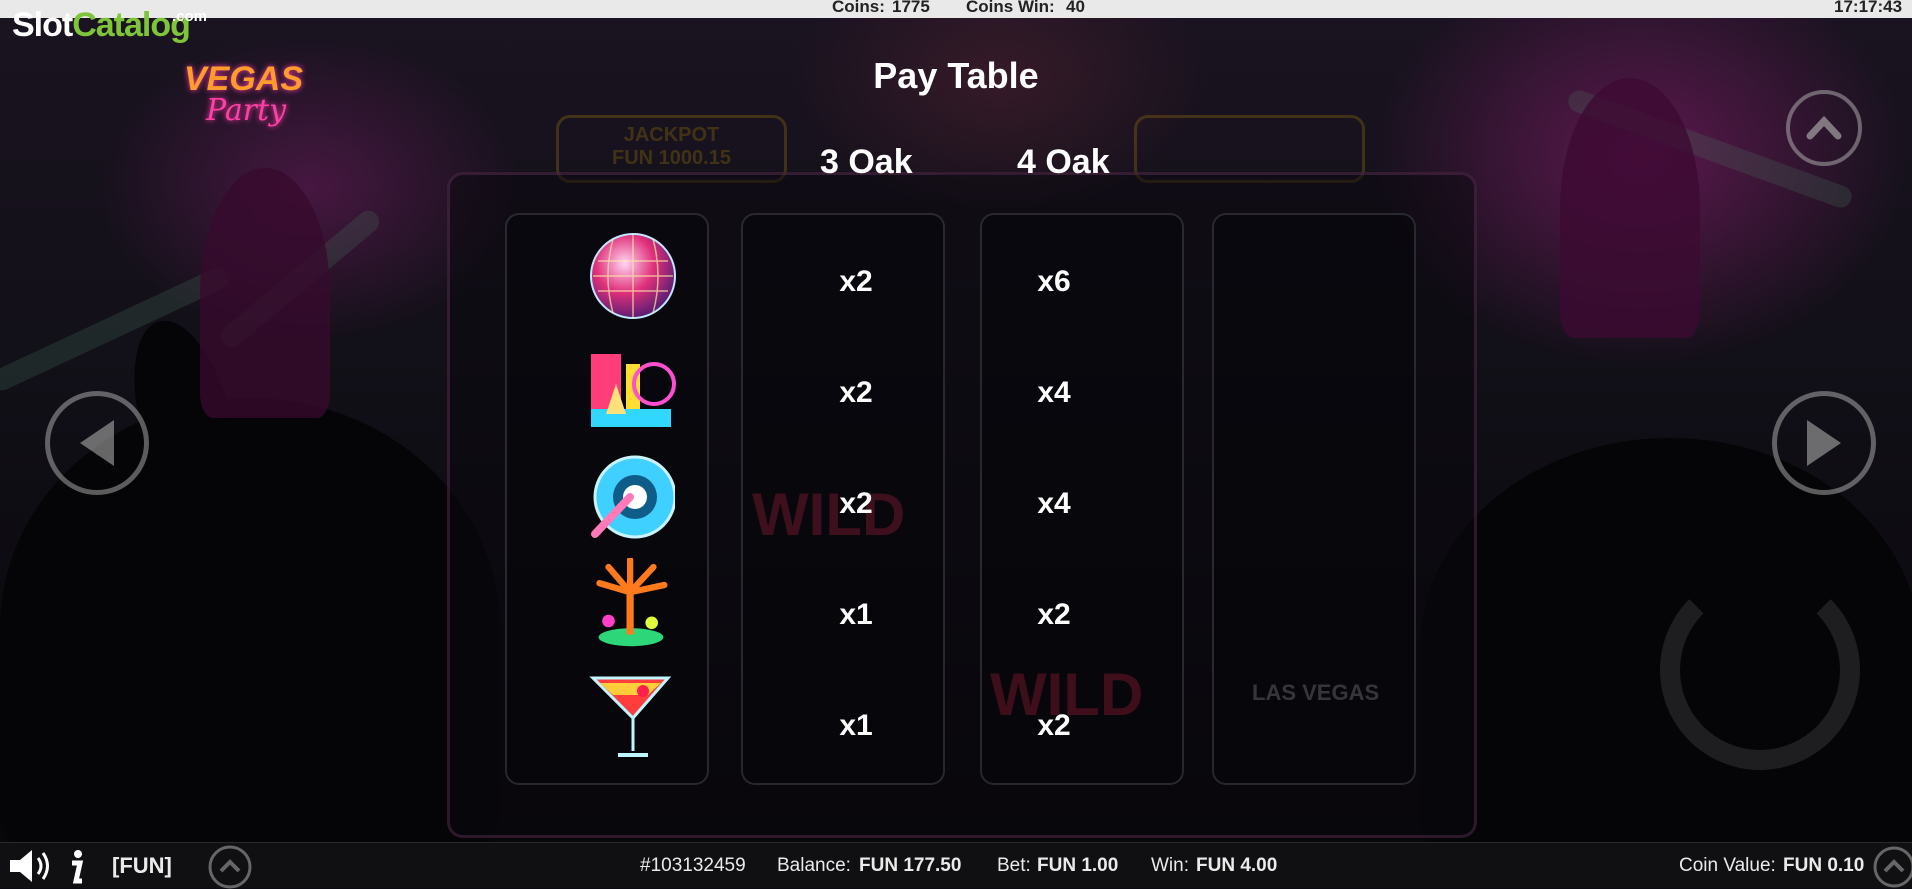 The width and height of the screenshot is (1912, 889). I want to click on jackpot-label: JACKPOT, so click(671, 135).